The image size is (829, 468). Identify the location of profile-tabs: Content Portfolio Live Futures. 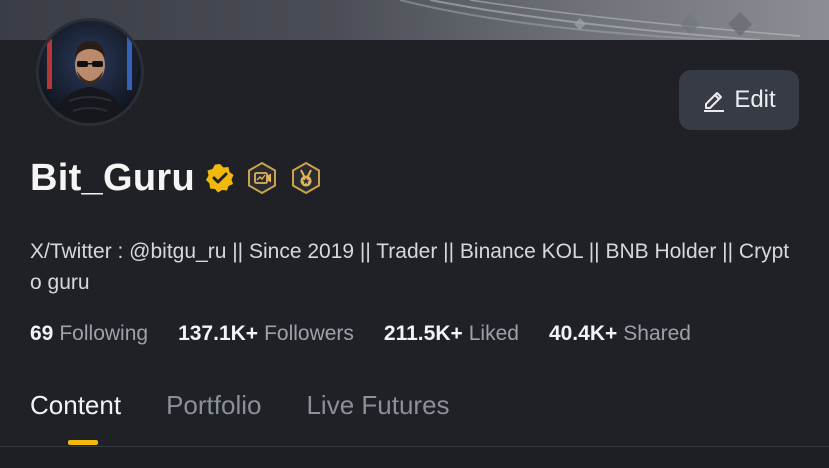
(262, 405).